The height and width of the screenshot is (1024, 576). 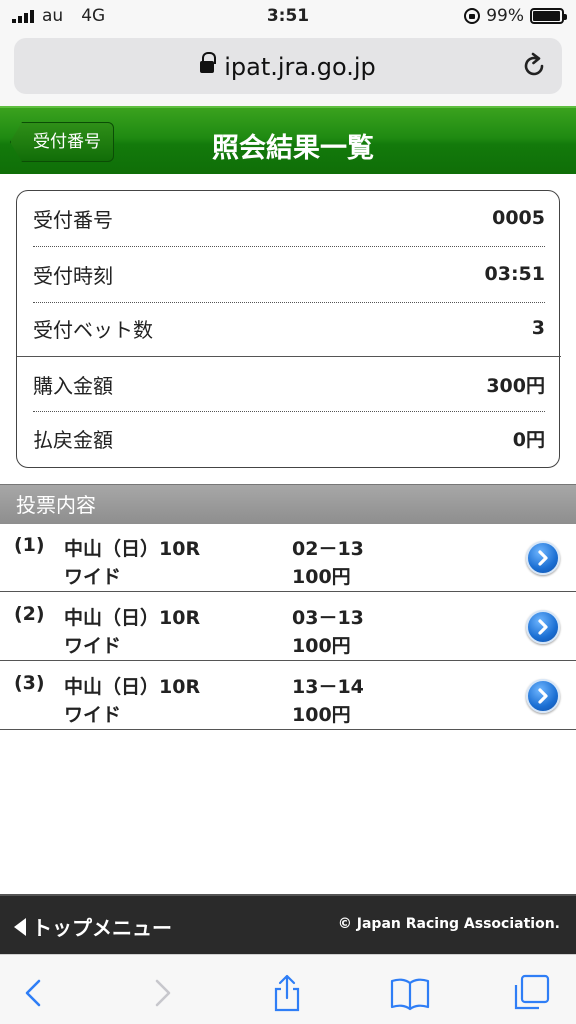 I want to click on url-field: ipat.jra.go.jp, so click(x=288, y=66).